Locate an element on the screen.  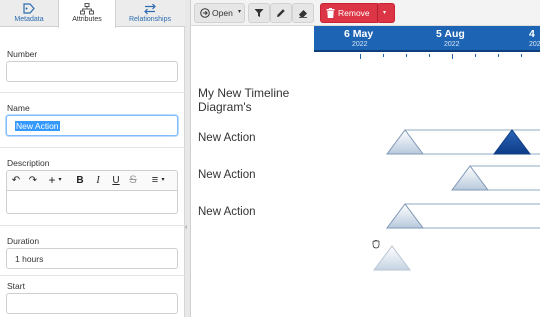
remove-button: Remove is located at coordinates (350, 13).